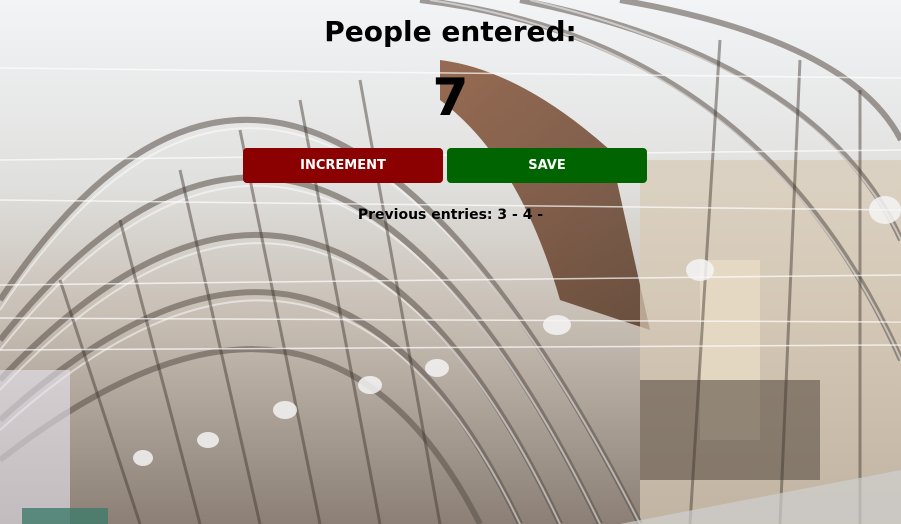  I want to click on page-title: People entered:, so click(450, 31).